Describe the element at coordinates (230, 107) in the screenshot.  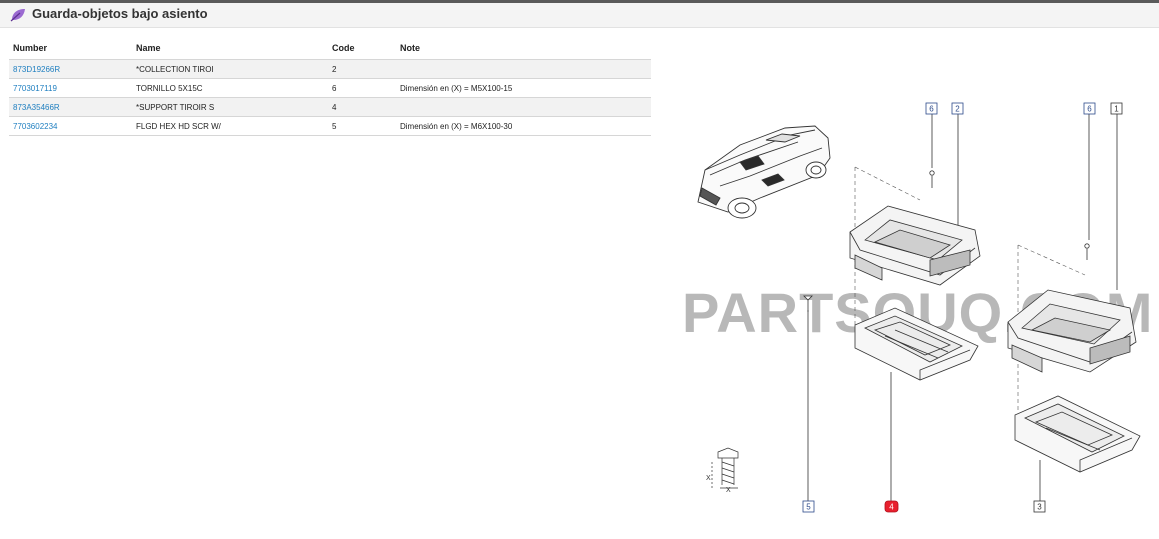
I see `part-name: *SUPPORT TIROIR S` at that location.